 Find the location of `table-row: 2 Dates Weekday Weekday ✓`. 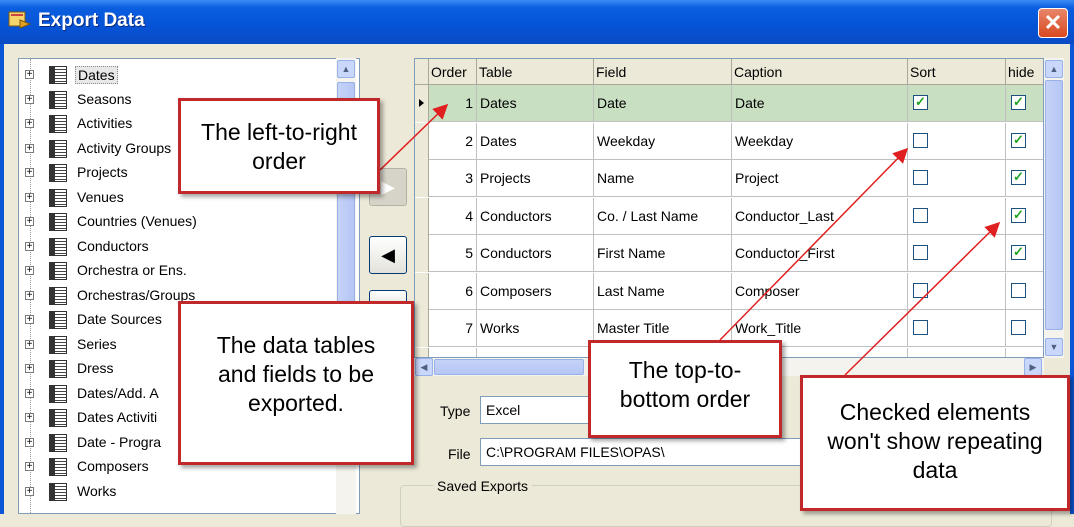

table-row: 2 Dates Weekday Weekday ✓ is located at coordinates (729, 141).